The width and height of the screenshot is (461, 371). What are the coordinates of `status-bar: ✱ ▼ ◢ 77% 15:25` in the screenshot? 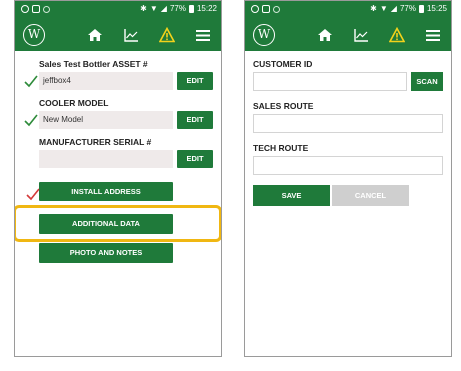 It's located at (348, 10).